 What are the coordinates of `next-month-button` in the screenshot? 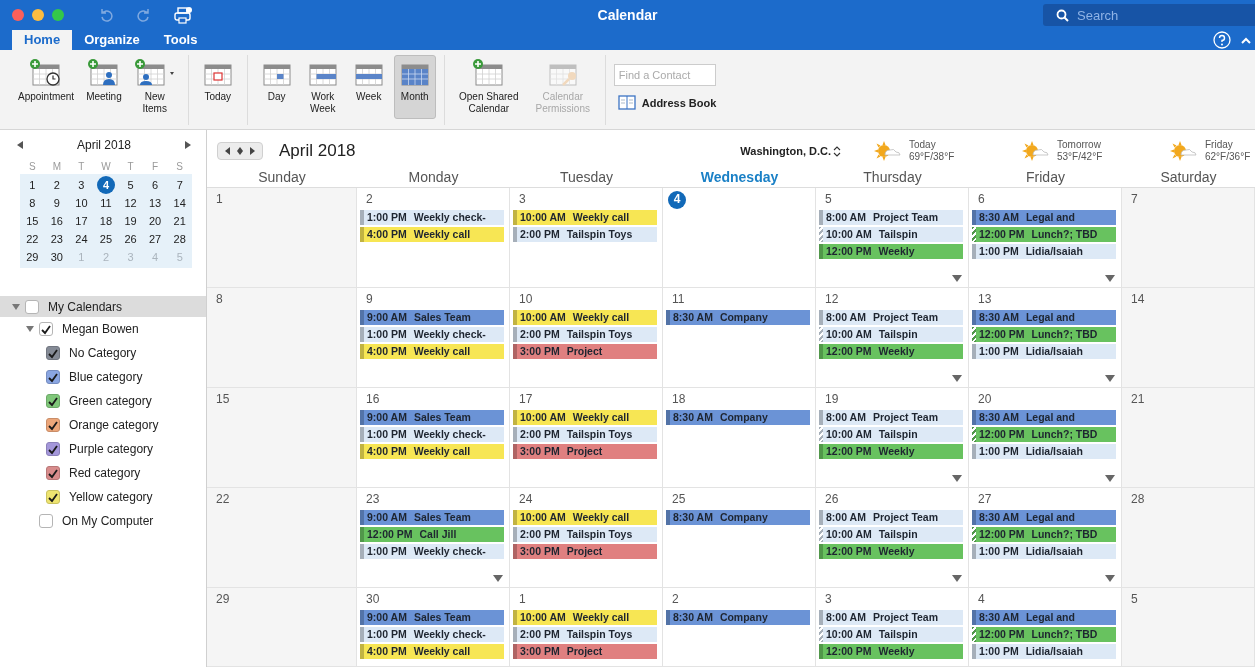 It's located at (188, 145).